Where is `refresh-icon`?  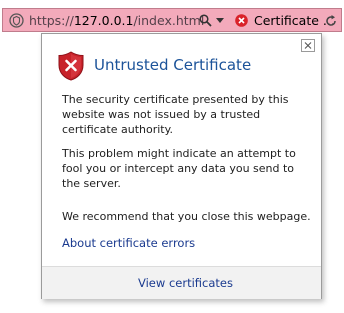
refresh-icon is located at coordinates (331, 21).